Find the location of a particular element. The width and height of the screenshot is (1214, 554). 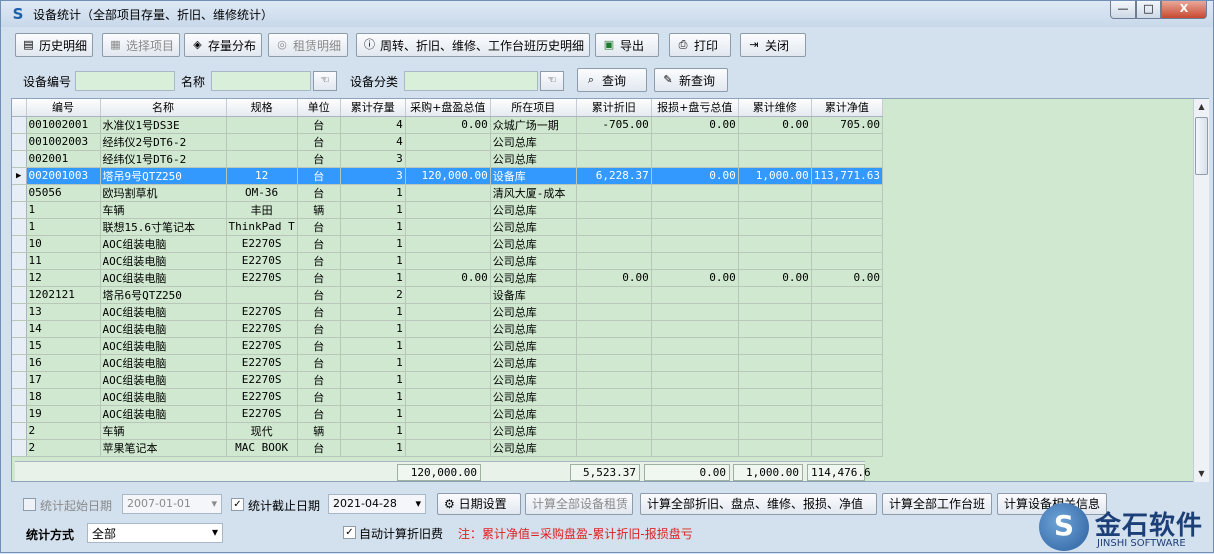

table-cell: 18 is located at coordinates (63, 397).